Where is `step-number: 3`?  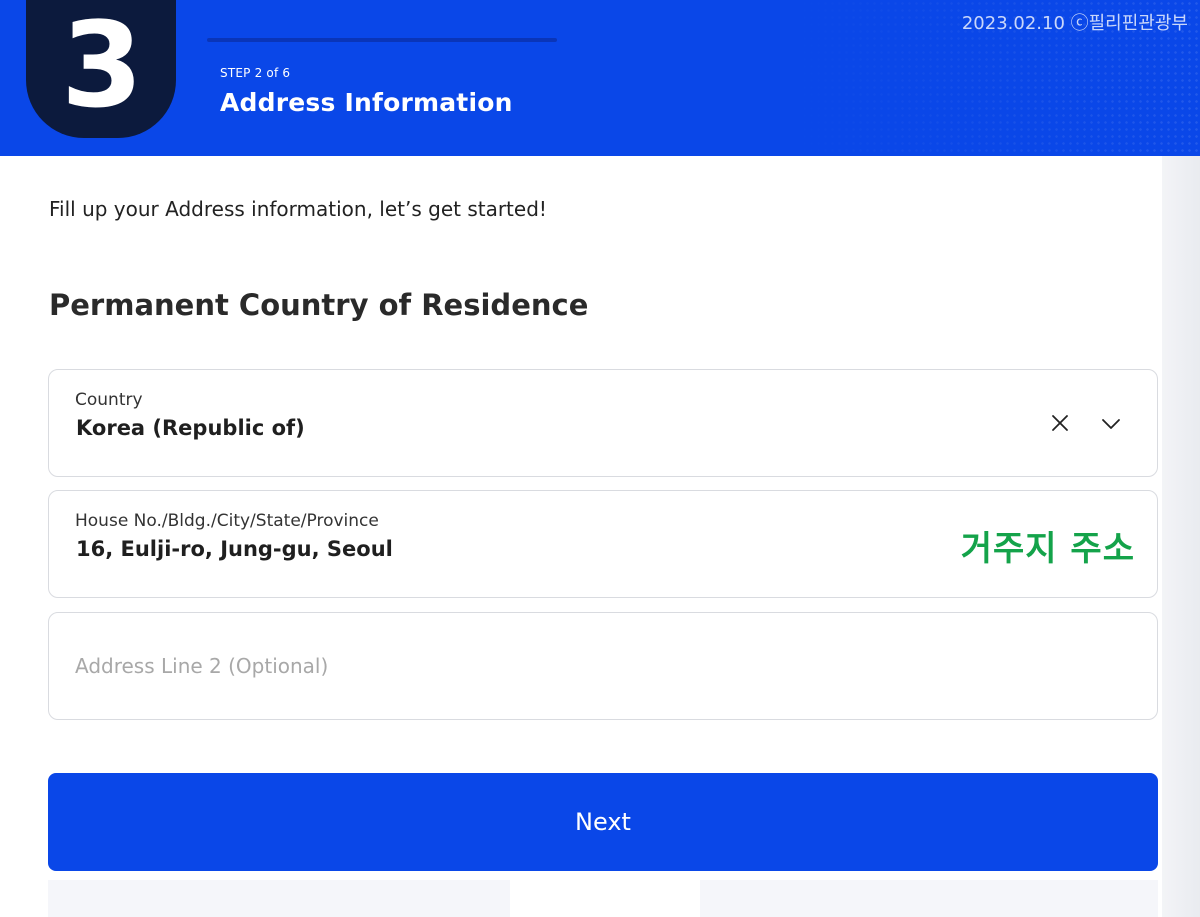
step-number: 3 is located at coordinates (101, 67).